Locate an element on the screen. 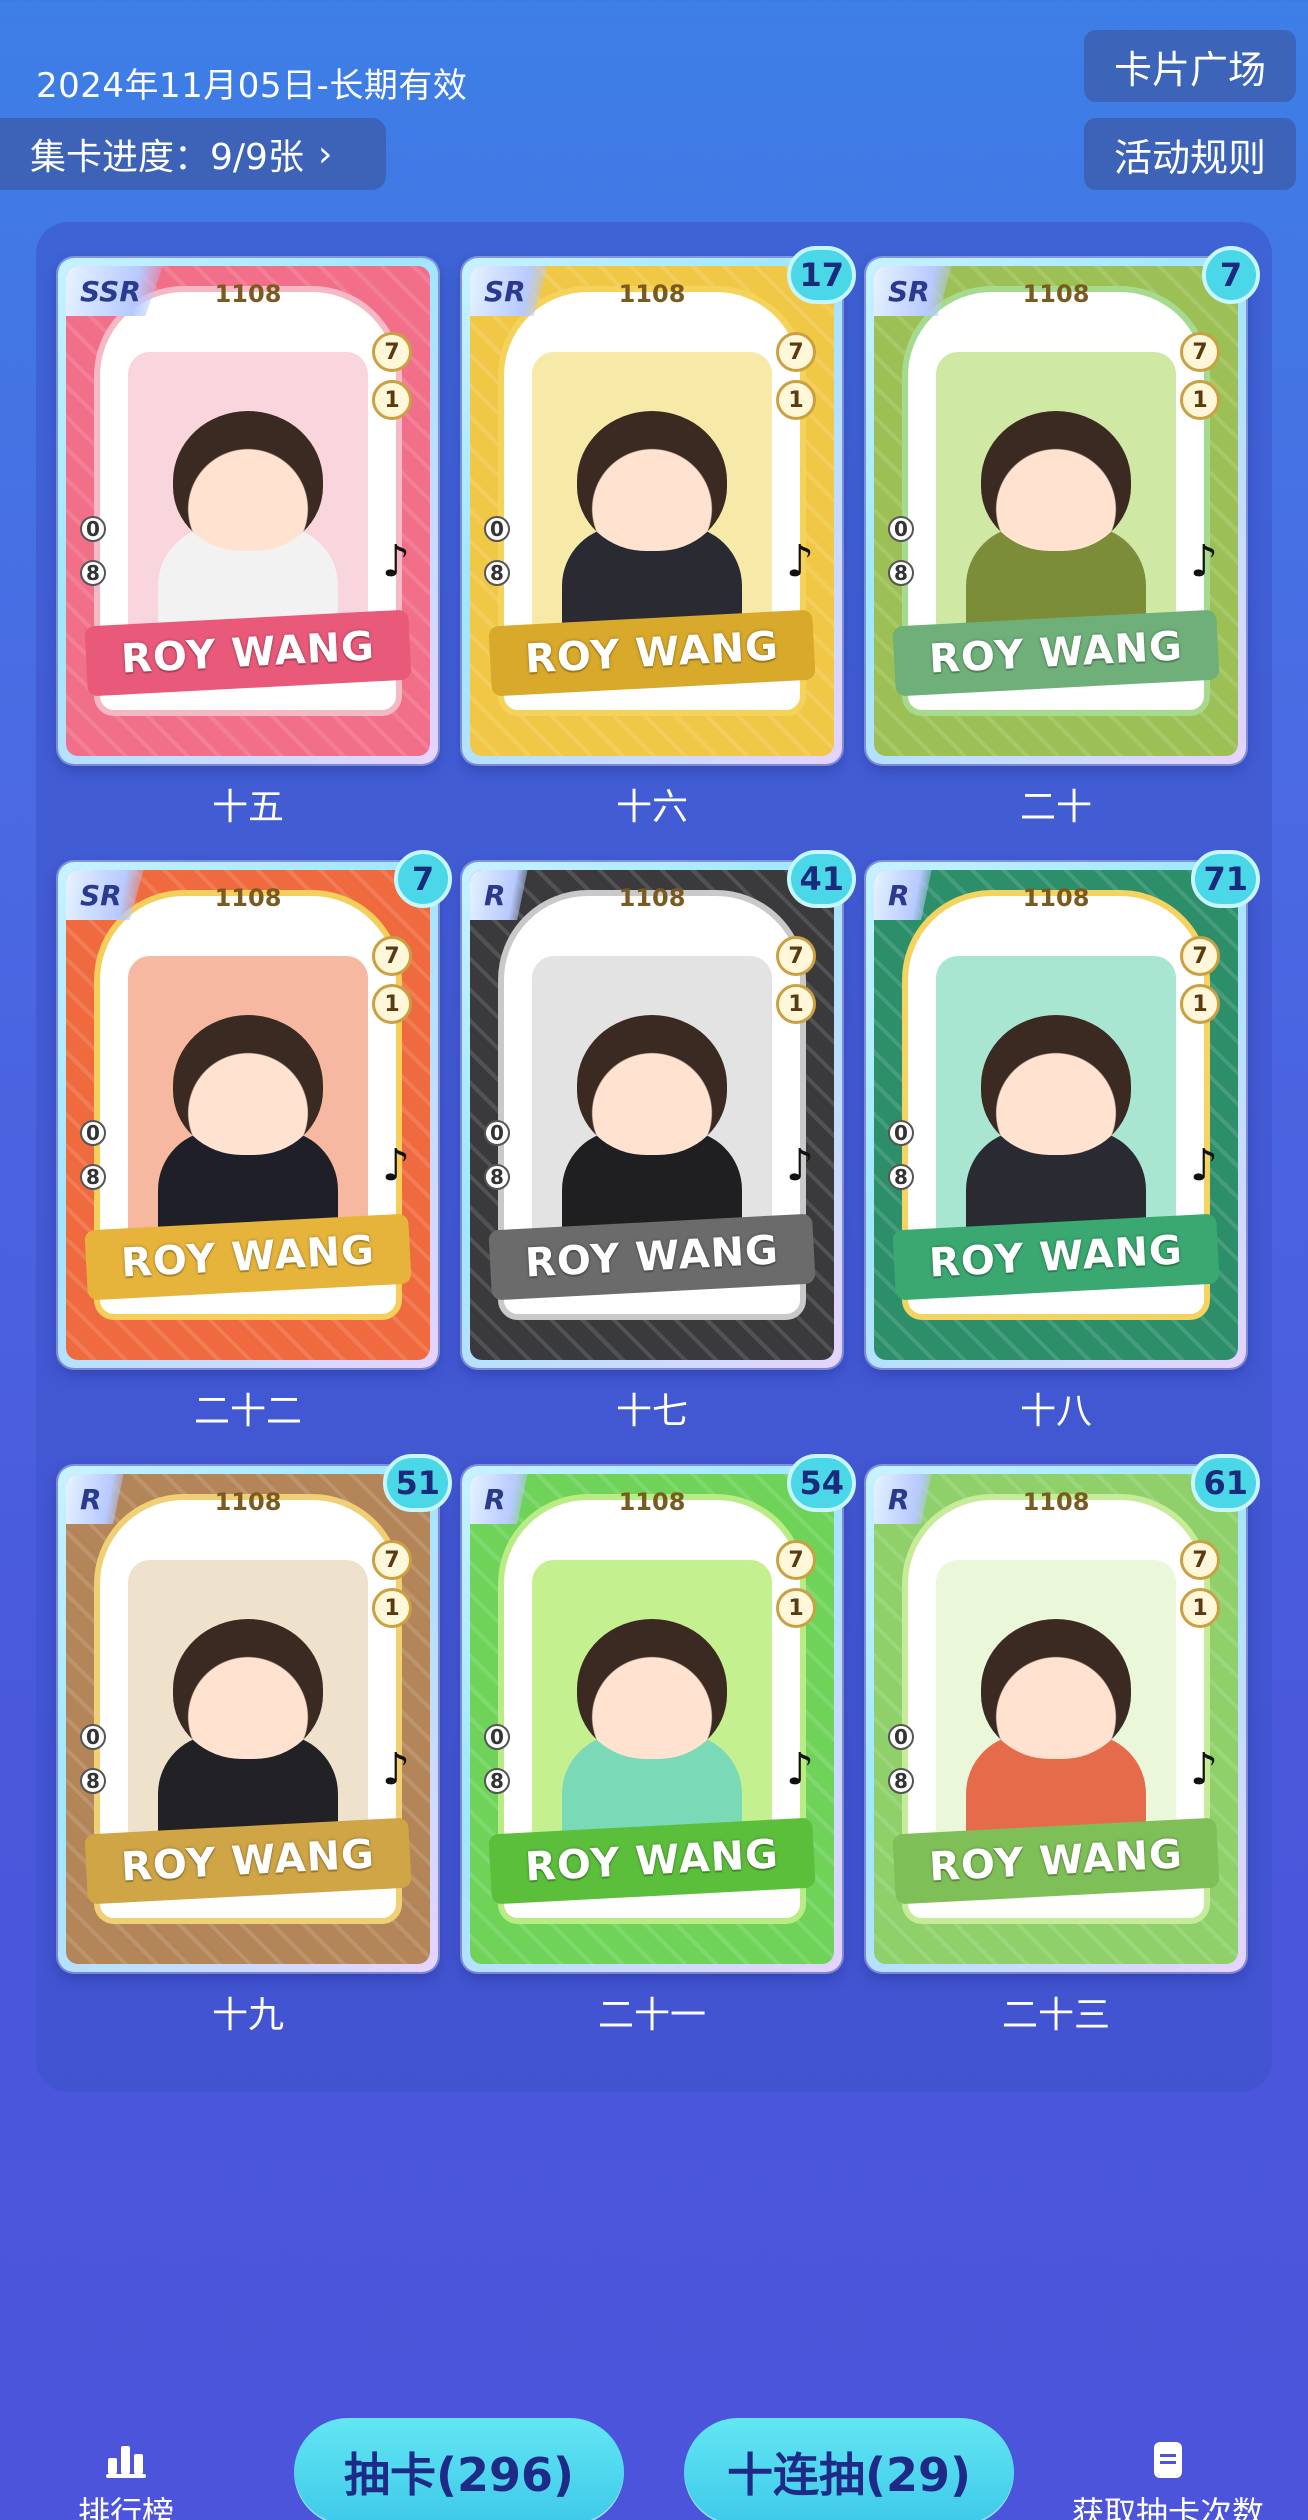 This screenshot has width=1308, height=2520. collection-card: R 1108 7 1 ♪ 0 8 ROY WANG 54 is located at coordinates (659, 1713).